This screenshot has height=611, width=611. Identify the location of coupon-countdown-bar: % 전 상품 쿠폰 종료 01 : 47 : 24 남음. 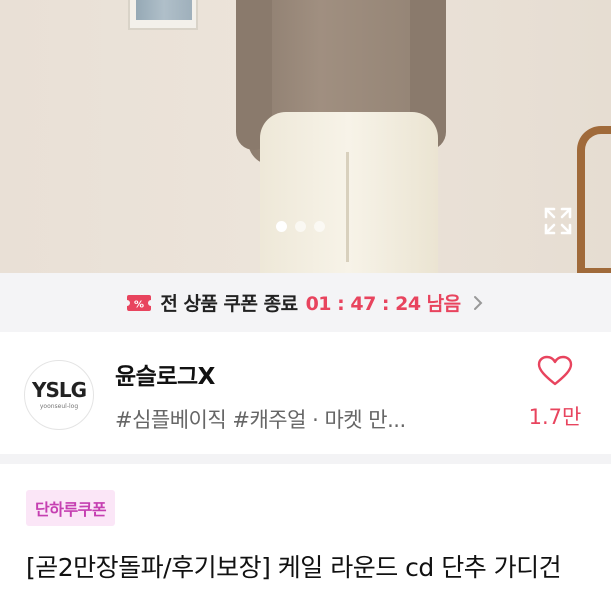
(305, 302).